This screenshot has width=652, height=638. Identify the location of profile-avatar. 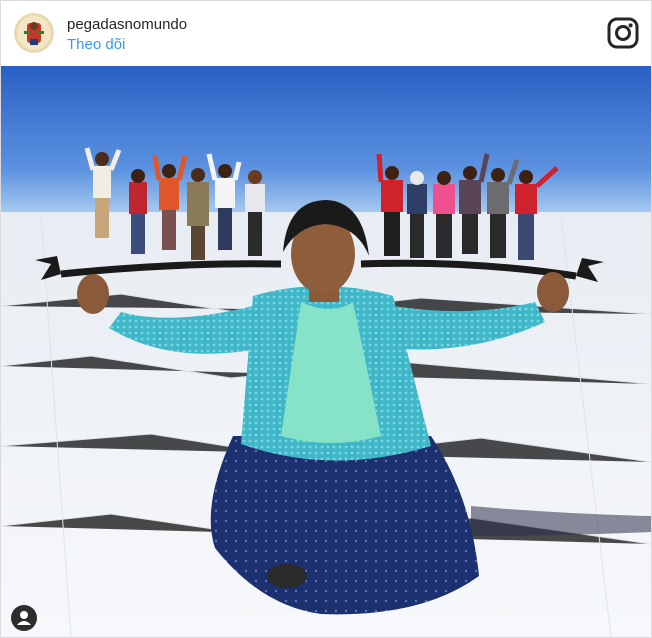
(34, 33).